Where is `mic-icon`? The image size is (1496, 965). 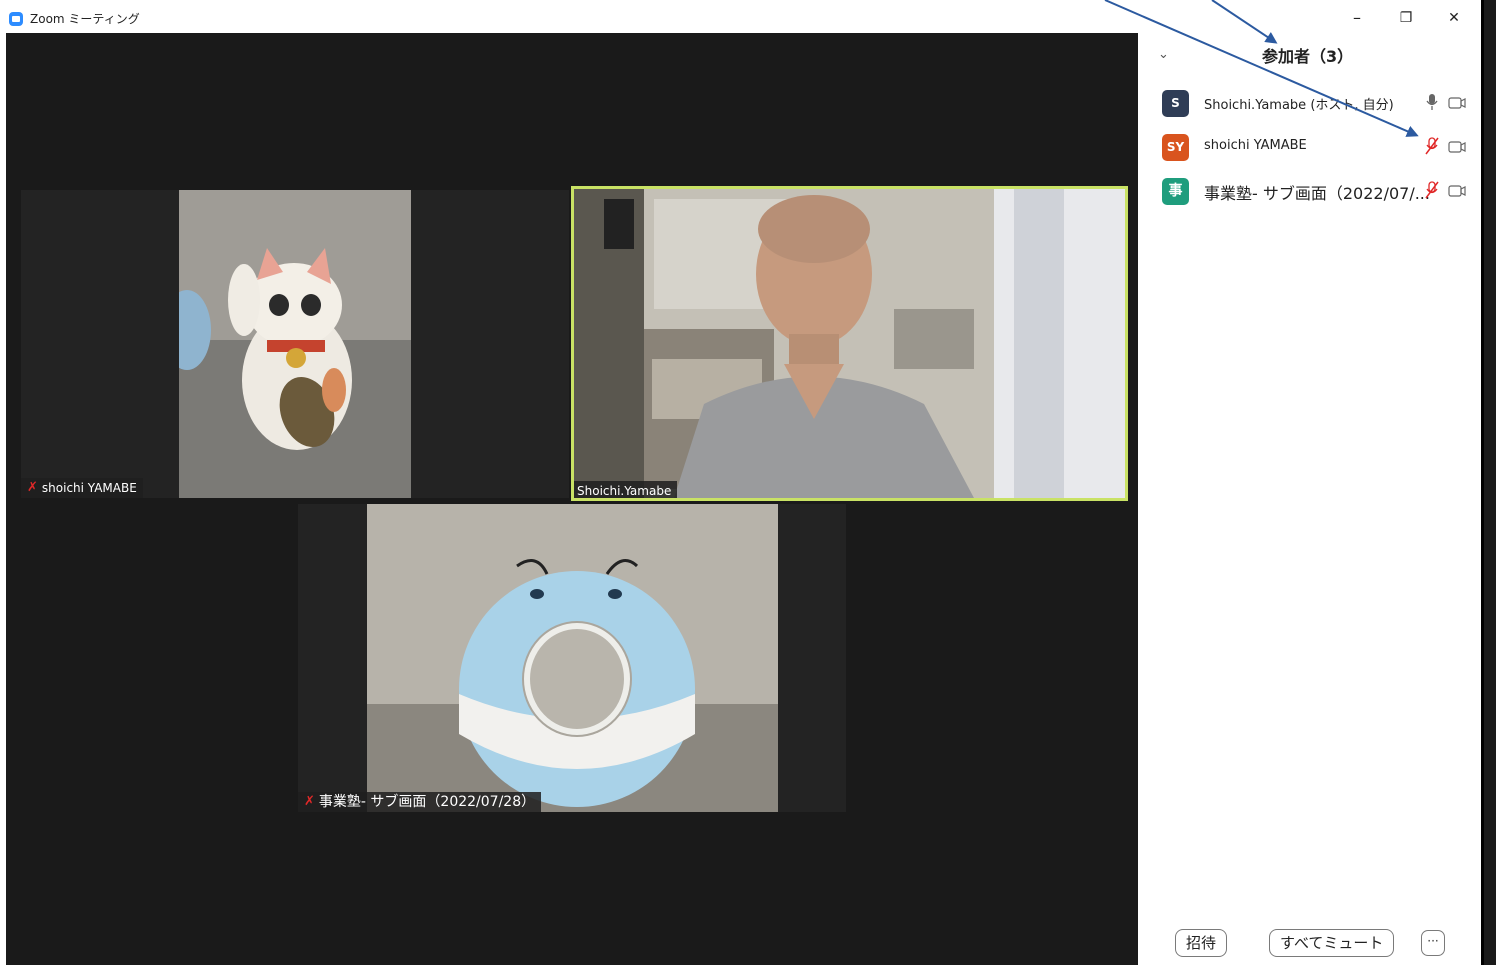 mic-icon is located at coordinates (1432, 102).